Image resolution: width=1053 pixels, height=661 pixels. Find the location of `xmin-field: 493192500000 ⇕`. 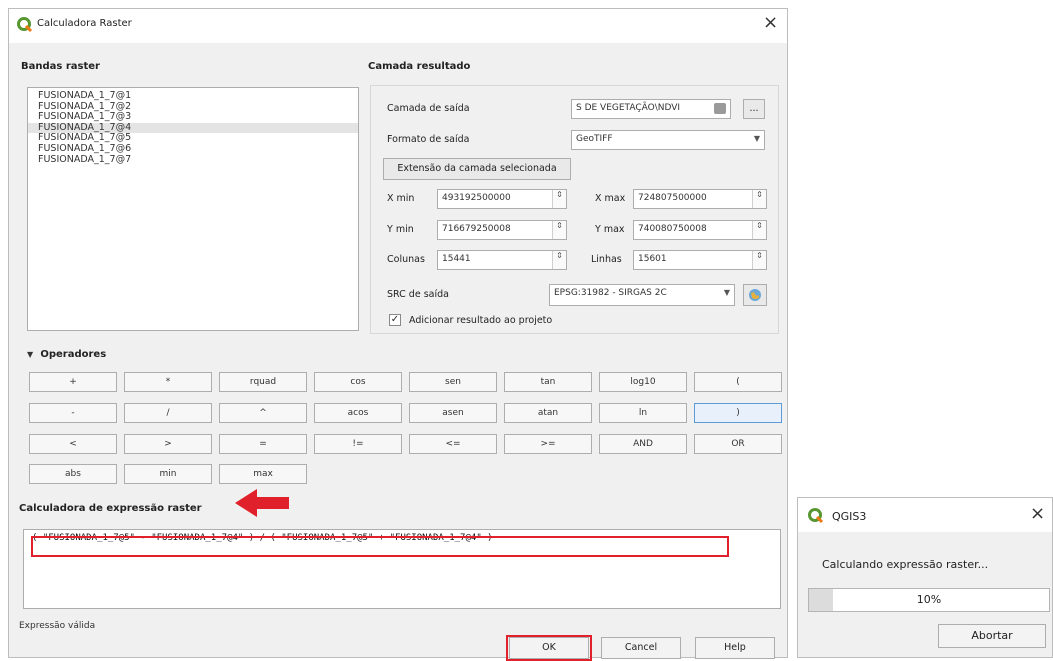

xmin-field: 493192500000 ⇕ is located at coordinates (502, 199).